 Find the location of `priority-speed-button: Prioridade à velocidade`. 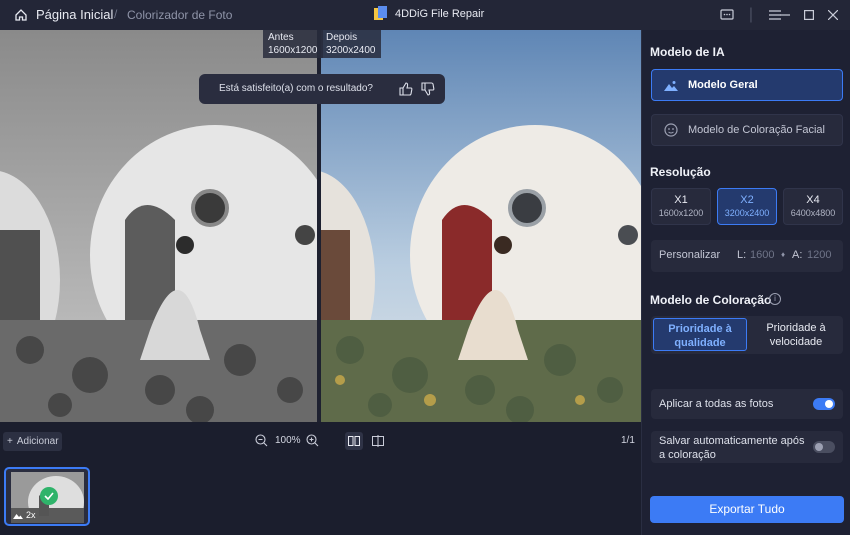

priority-speed-button: Prioridade à velocidade is located at coordinates (796, 334).